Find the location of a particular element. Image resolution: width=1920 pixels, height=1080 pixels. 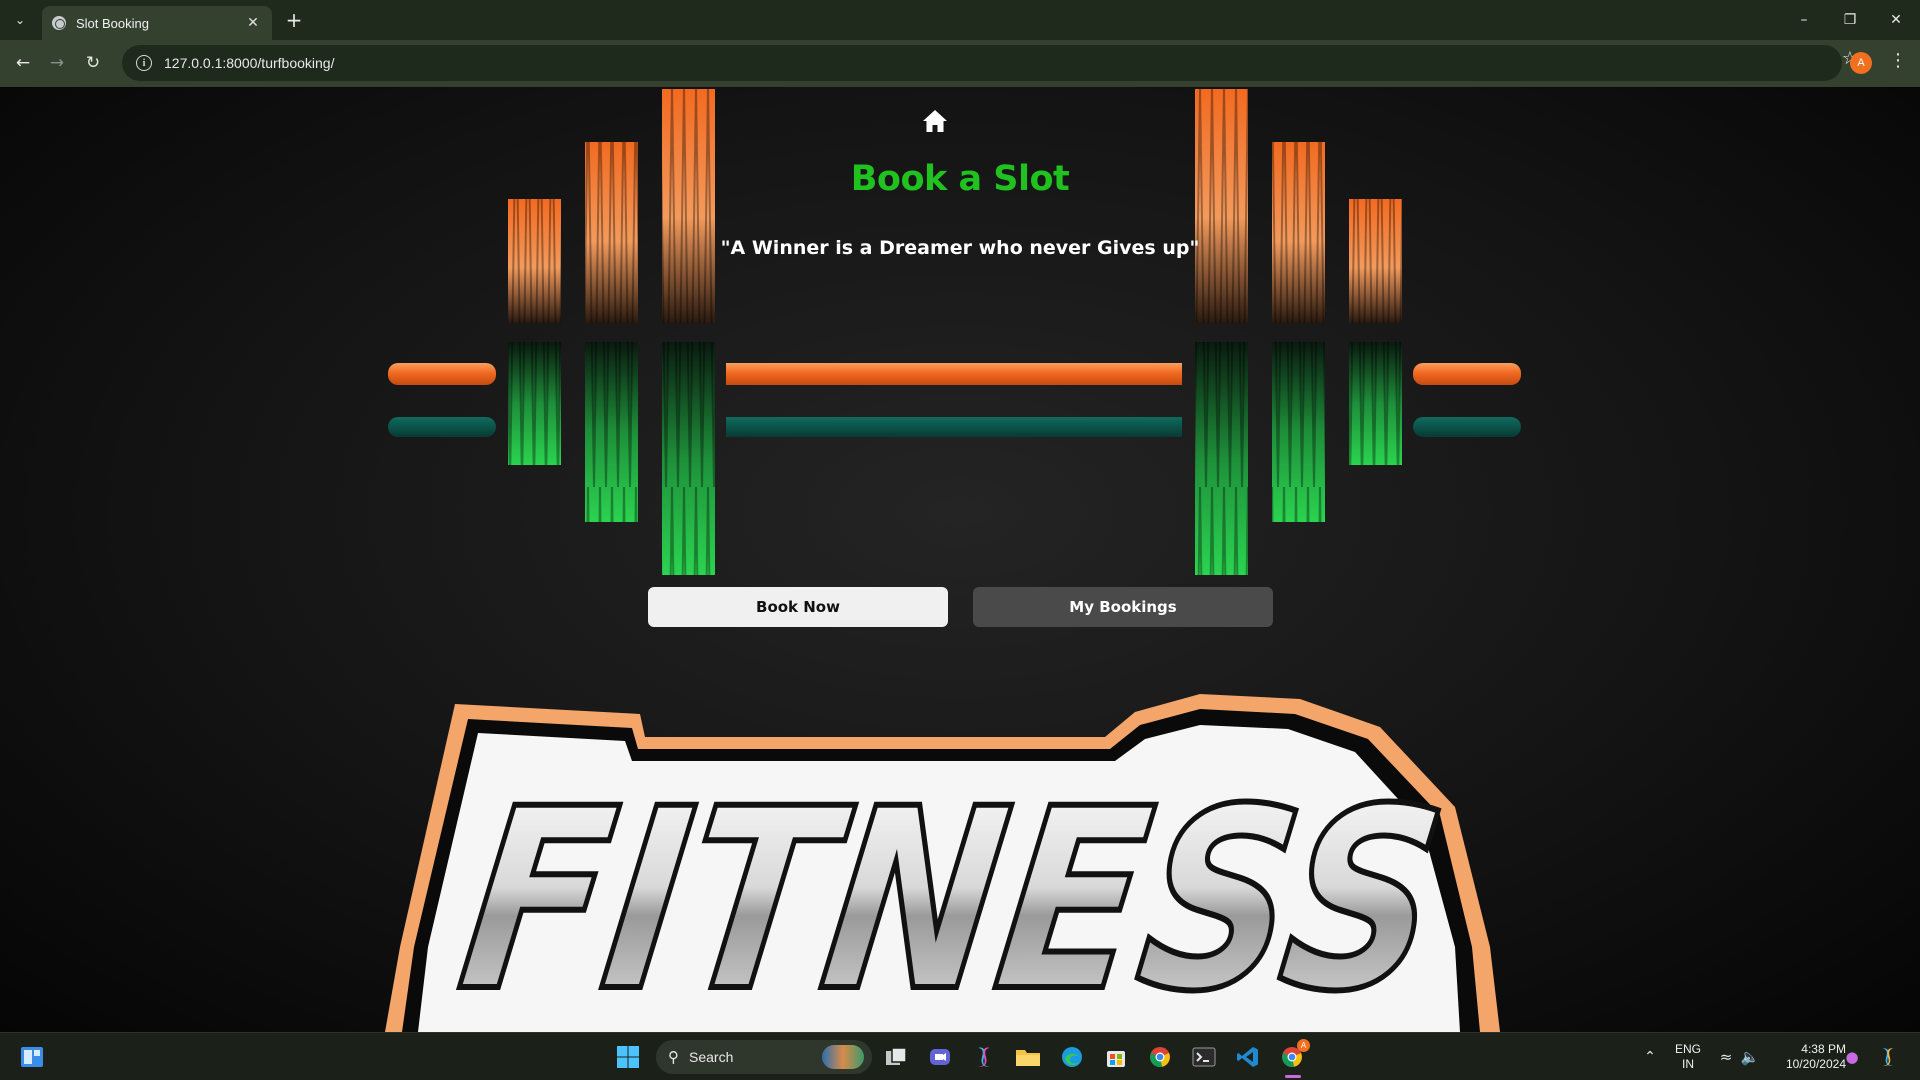

clock-date: 10/20/2024 is located at coordinates (1815, 1064).